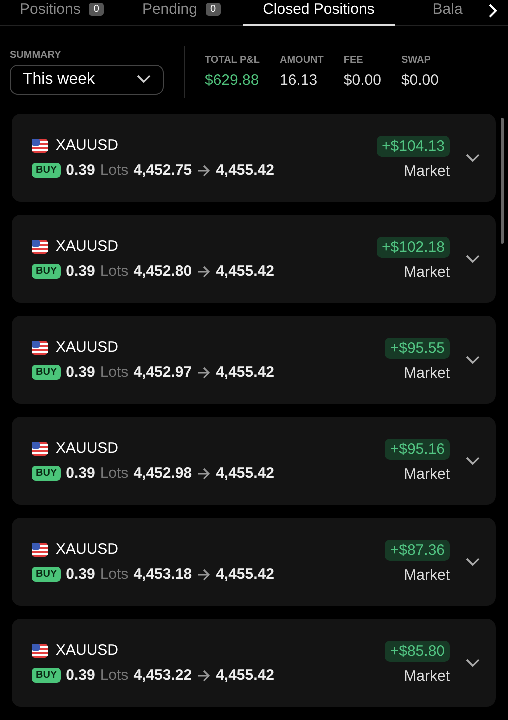 This screenshot has height=720, width=508. What do you see at coordinates (417, 348) in the screenshot?
I see `pnl-badge: +$95.55` at bounding box center [417, 348].